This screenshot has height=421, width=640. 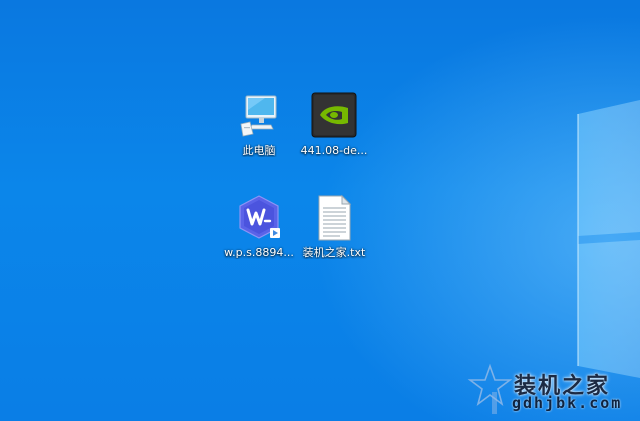 I want to click on wps-icon, so click(x=259, y=218).